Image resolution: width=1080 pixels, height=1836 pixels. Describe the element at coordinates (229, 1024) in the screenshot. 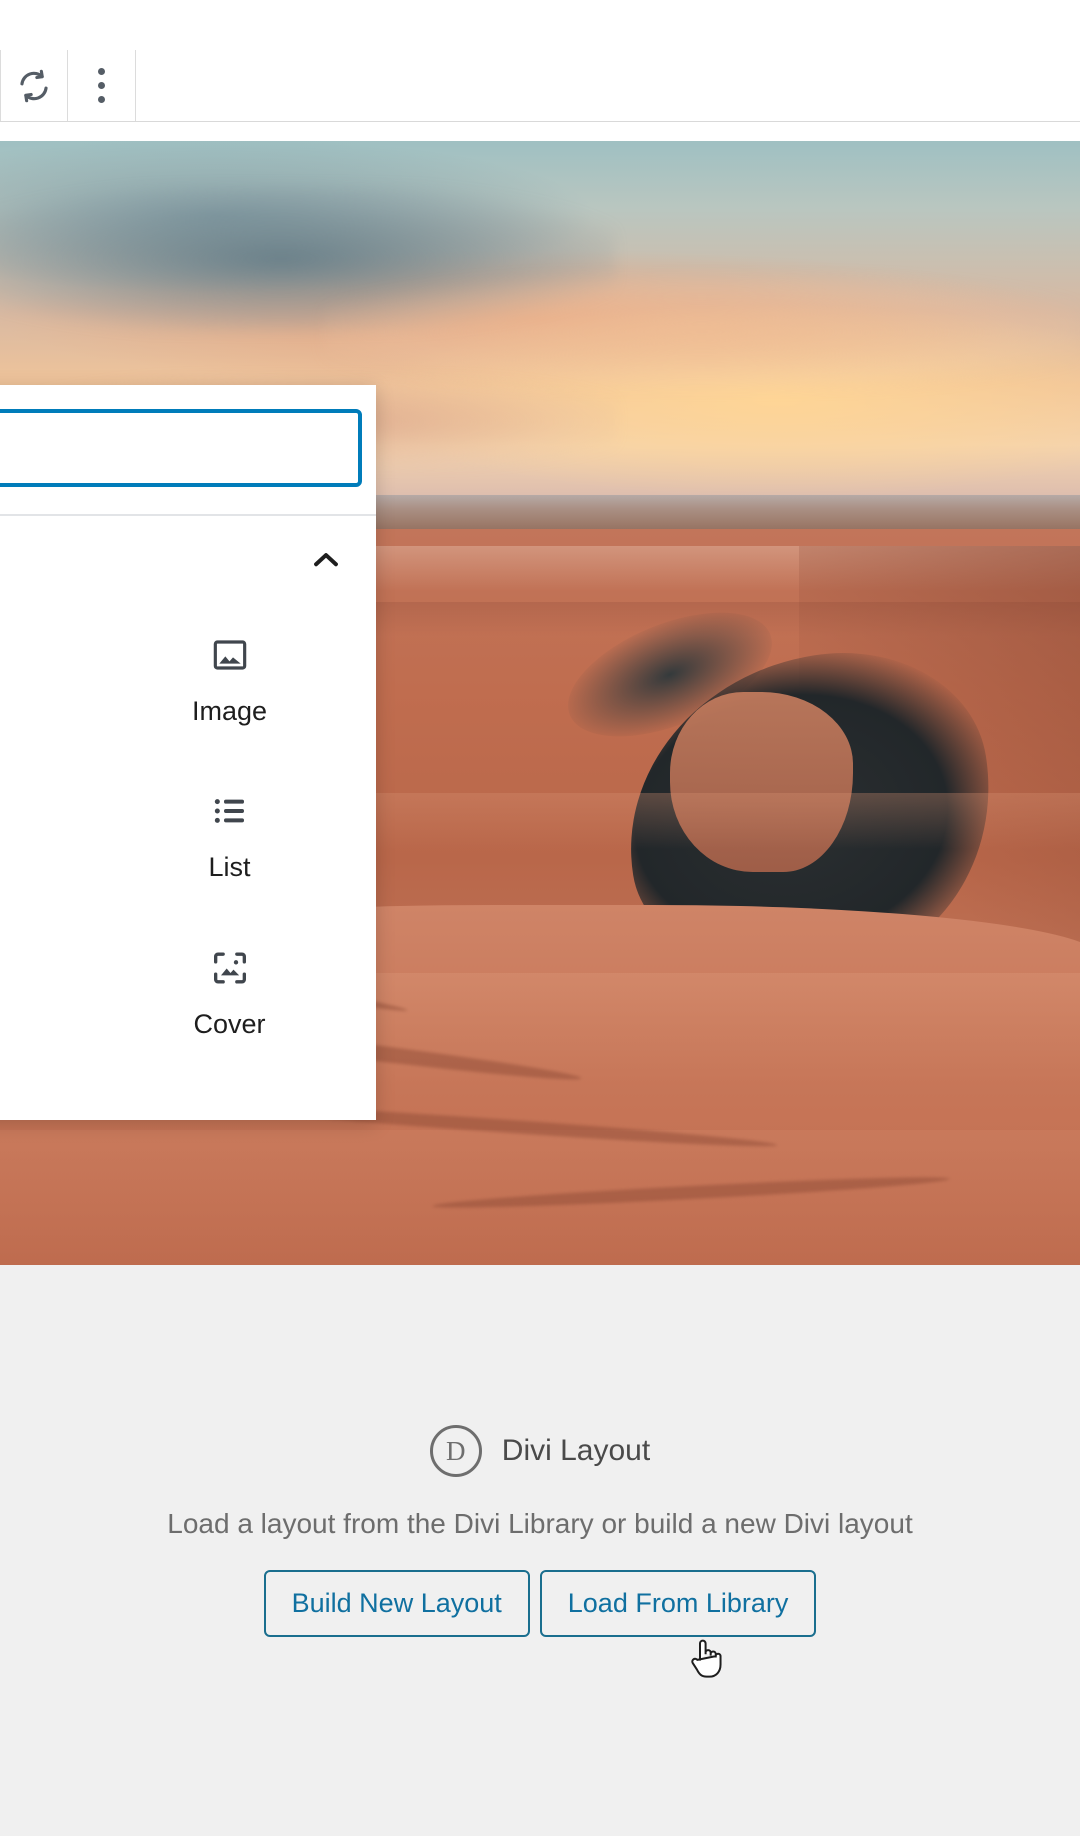

I see `block-label: Cover` at that location.